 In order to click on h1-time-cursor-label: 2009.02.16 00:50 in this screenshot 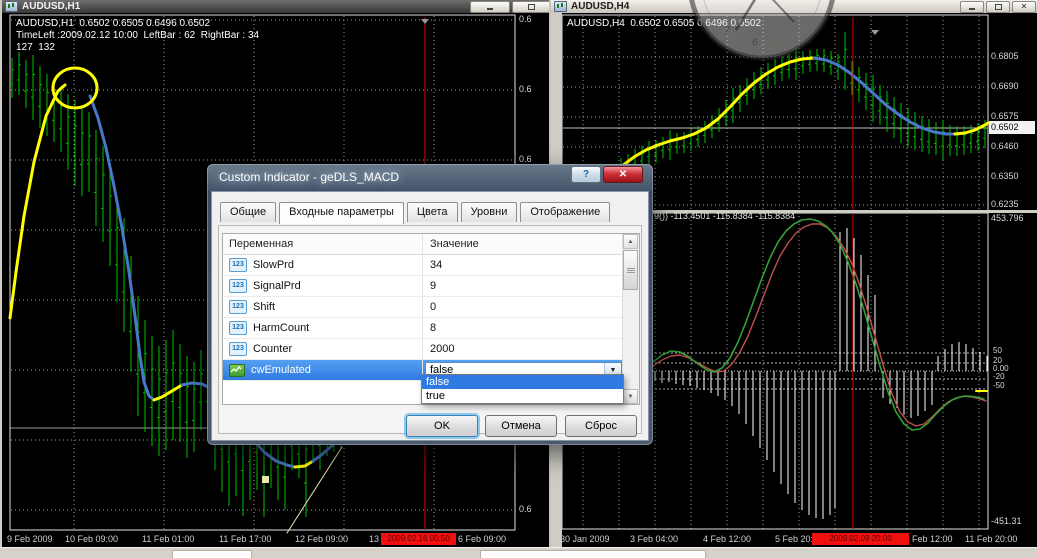, I will do `click(418, 539)`.